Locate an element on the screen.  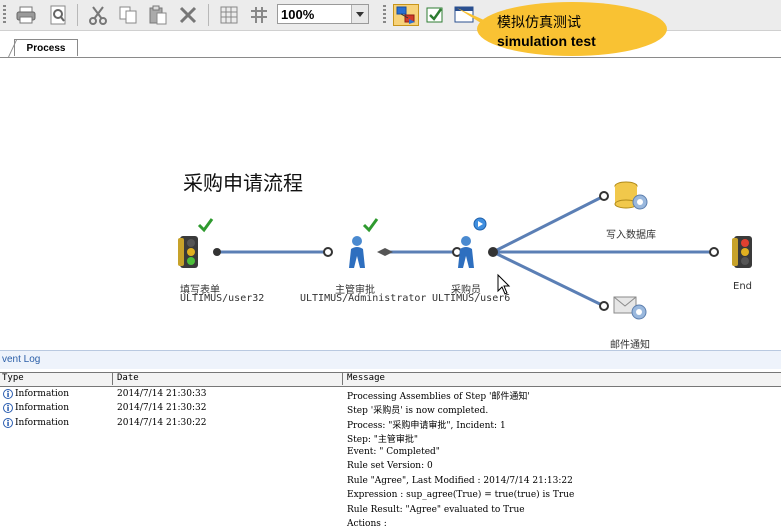
node-label-write-db: 写入数据库 is located at coordinates (631, 235).